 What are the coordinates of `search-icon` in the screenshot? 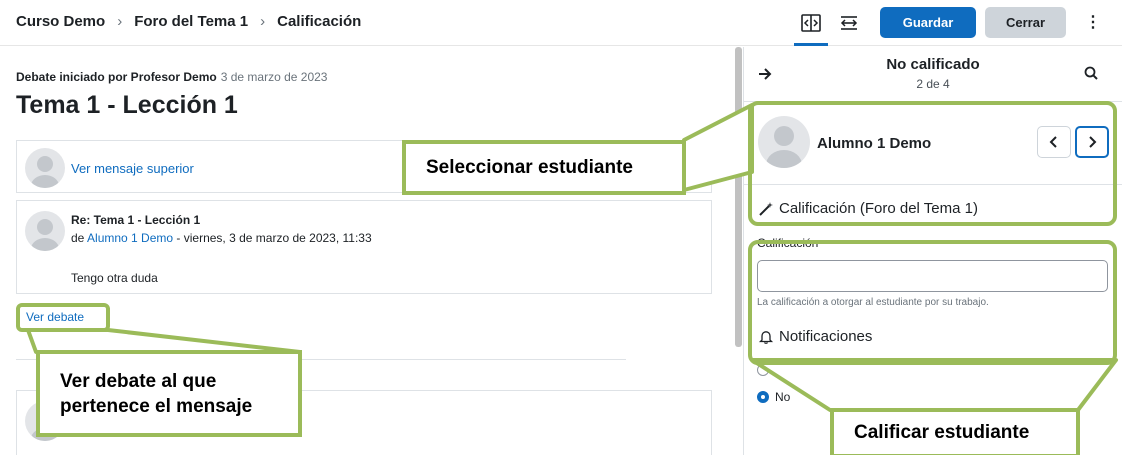 It's located at (1092, 74).